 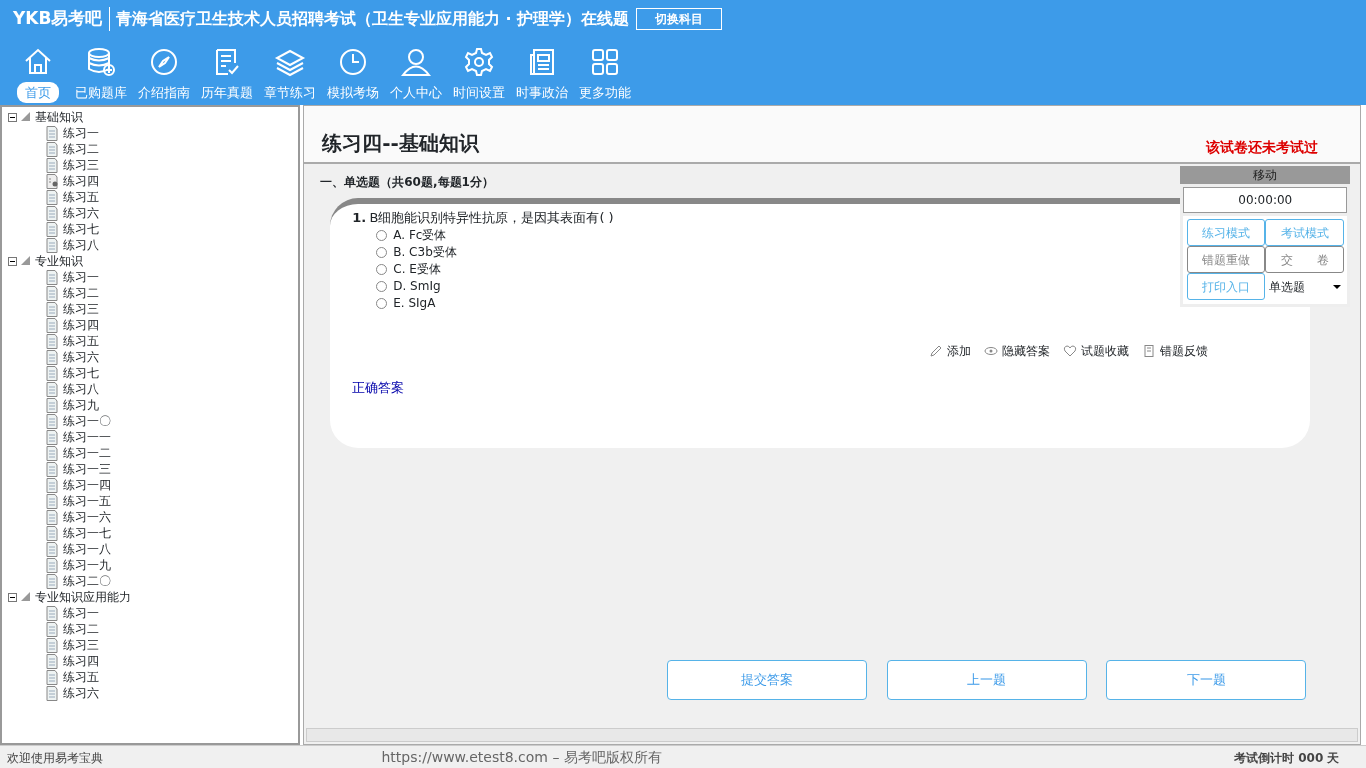 I want to click on notebook-icon, so click(x=1149, y=351).